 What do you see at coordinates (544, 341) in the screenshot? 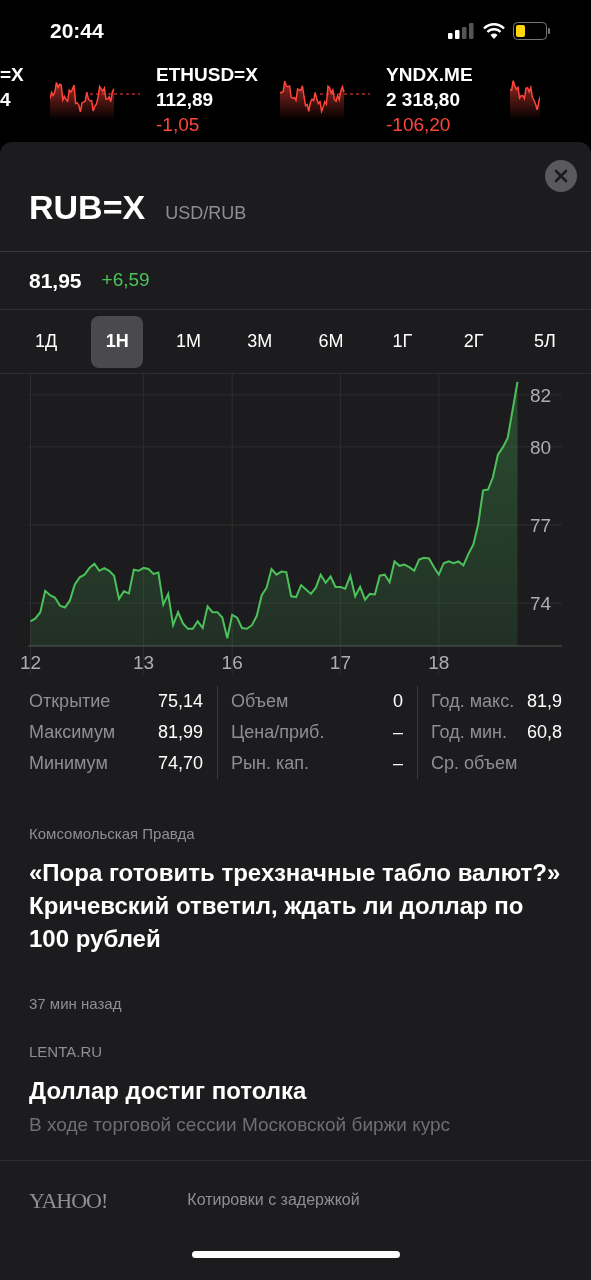
I see `range-tab: 5Л` at bounding box center [544, 341].